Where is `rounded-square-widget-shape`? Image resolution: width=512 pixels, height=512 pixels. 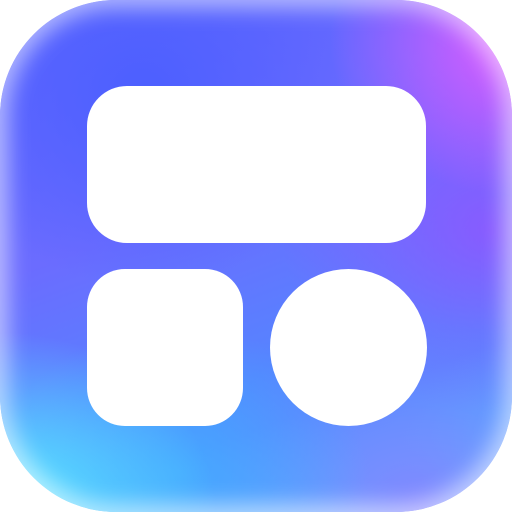
rounded-square-widget-shape is located at coordinates (165, 347).